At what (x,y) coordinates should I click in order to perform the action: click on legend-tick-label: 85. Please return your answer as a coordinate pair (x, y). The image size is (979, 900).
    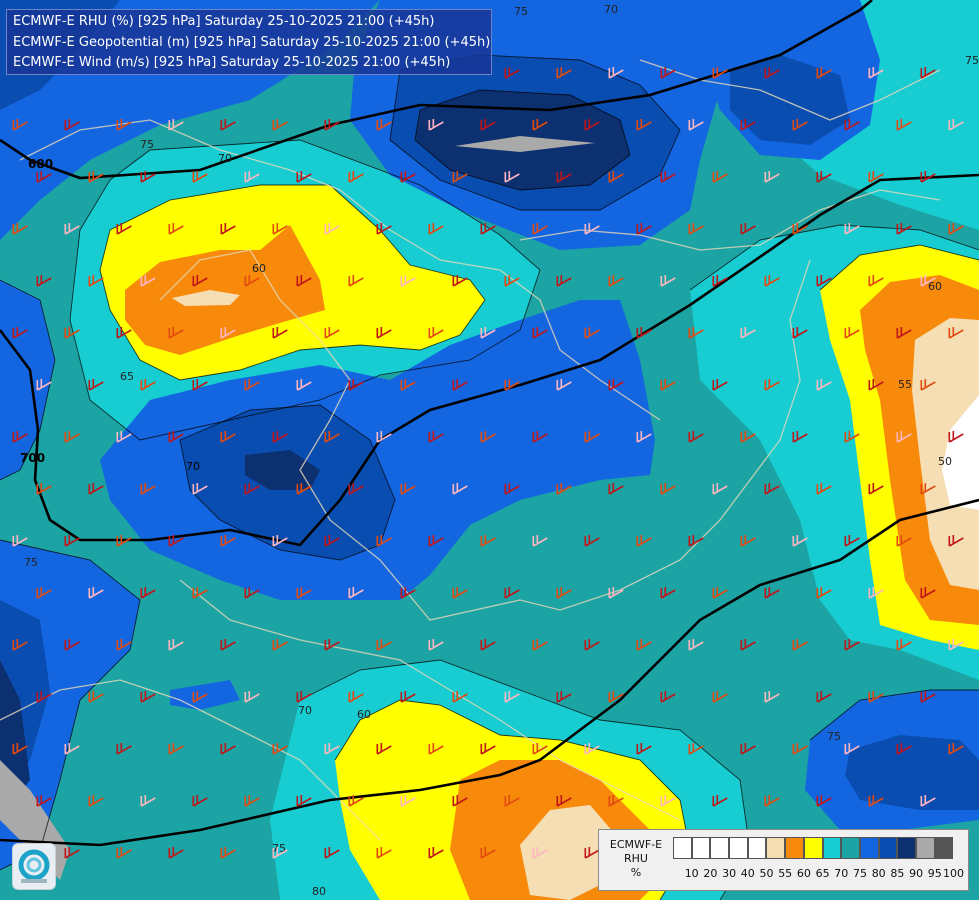
    Looking at the image, I should click on (897, 873).